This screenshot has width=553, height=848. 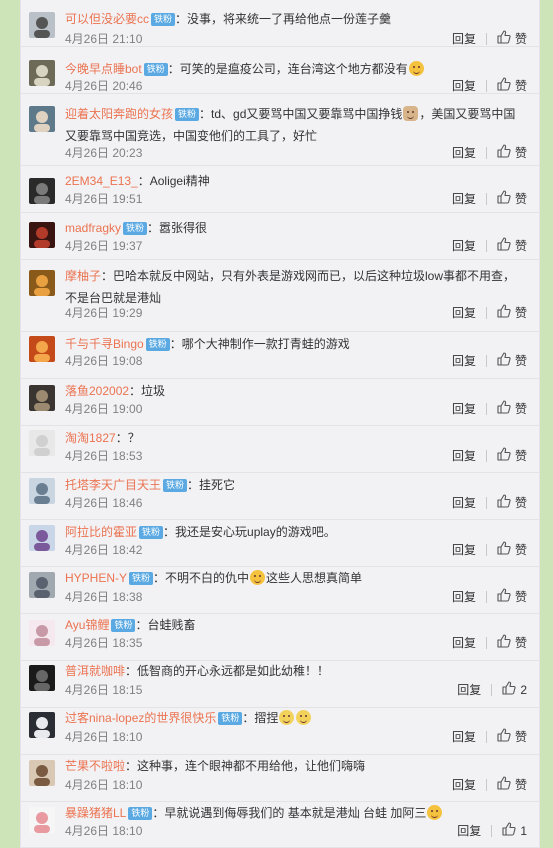 I want to click on username-link: 托塔李天广目天王, so click(x=113, y=485).